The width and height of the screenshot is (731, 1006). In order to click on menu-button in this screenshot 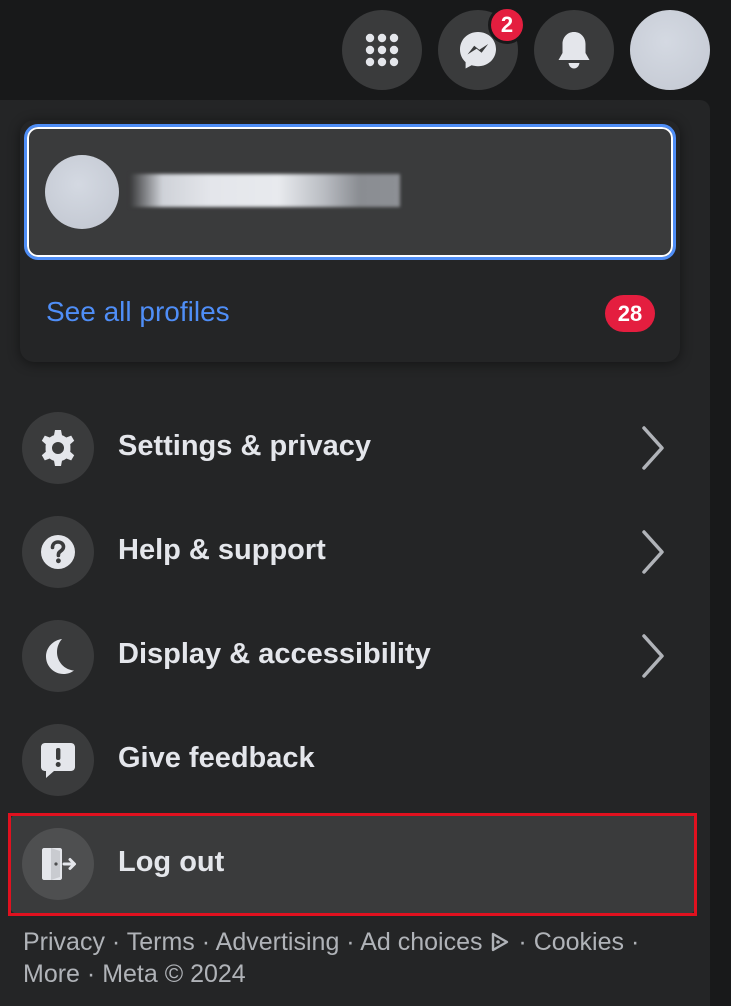, I will do `click(382, 50)`.